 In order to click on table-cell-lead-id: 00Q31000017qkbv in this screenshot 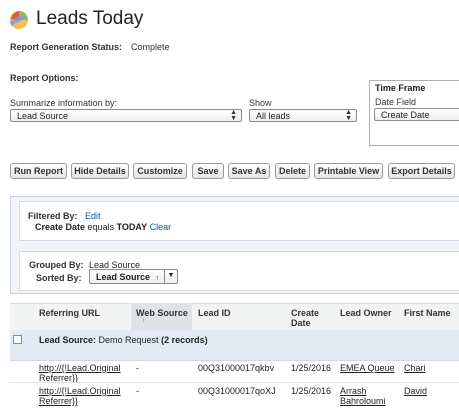, I will do `click(236, 368)`.